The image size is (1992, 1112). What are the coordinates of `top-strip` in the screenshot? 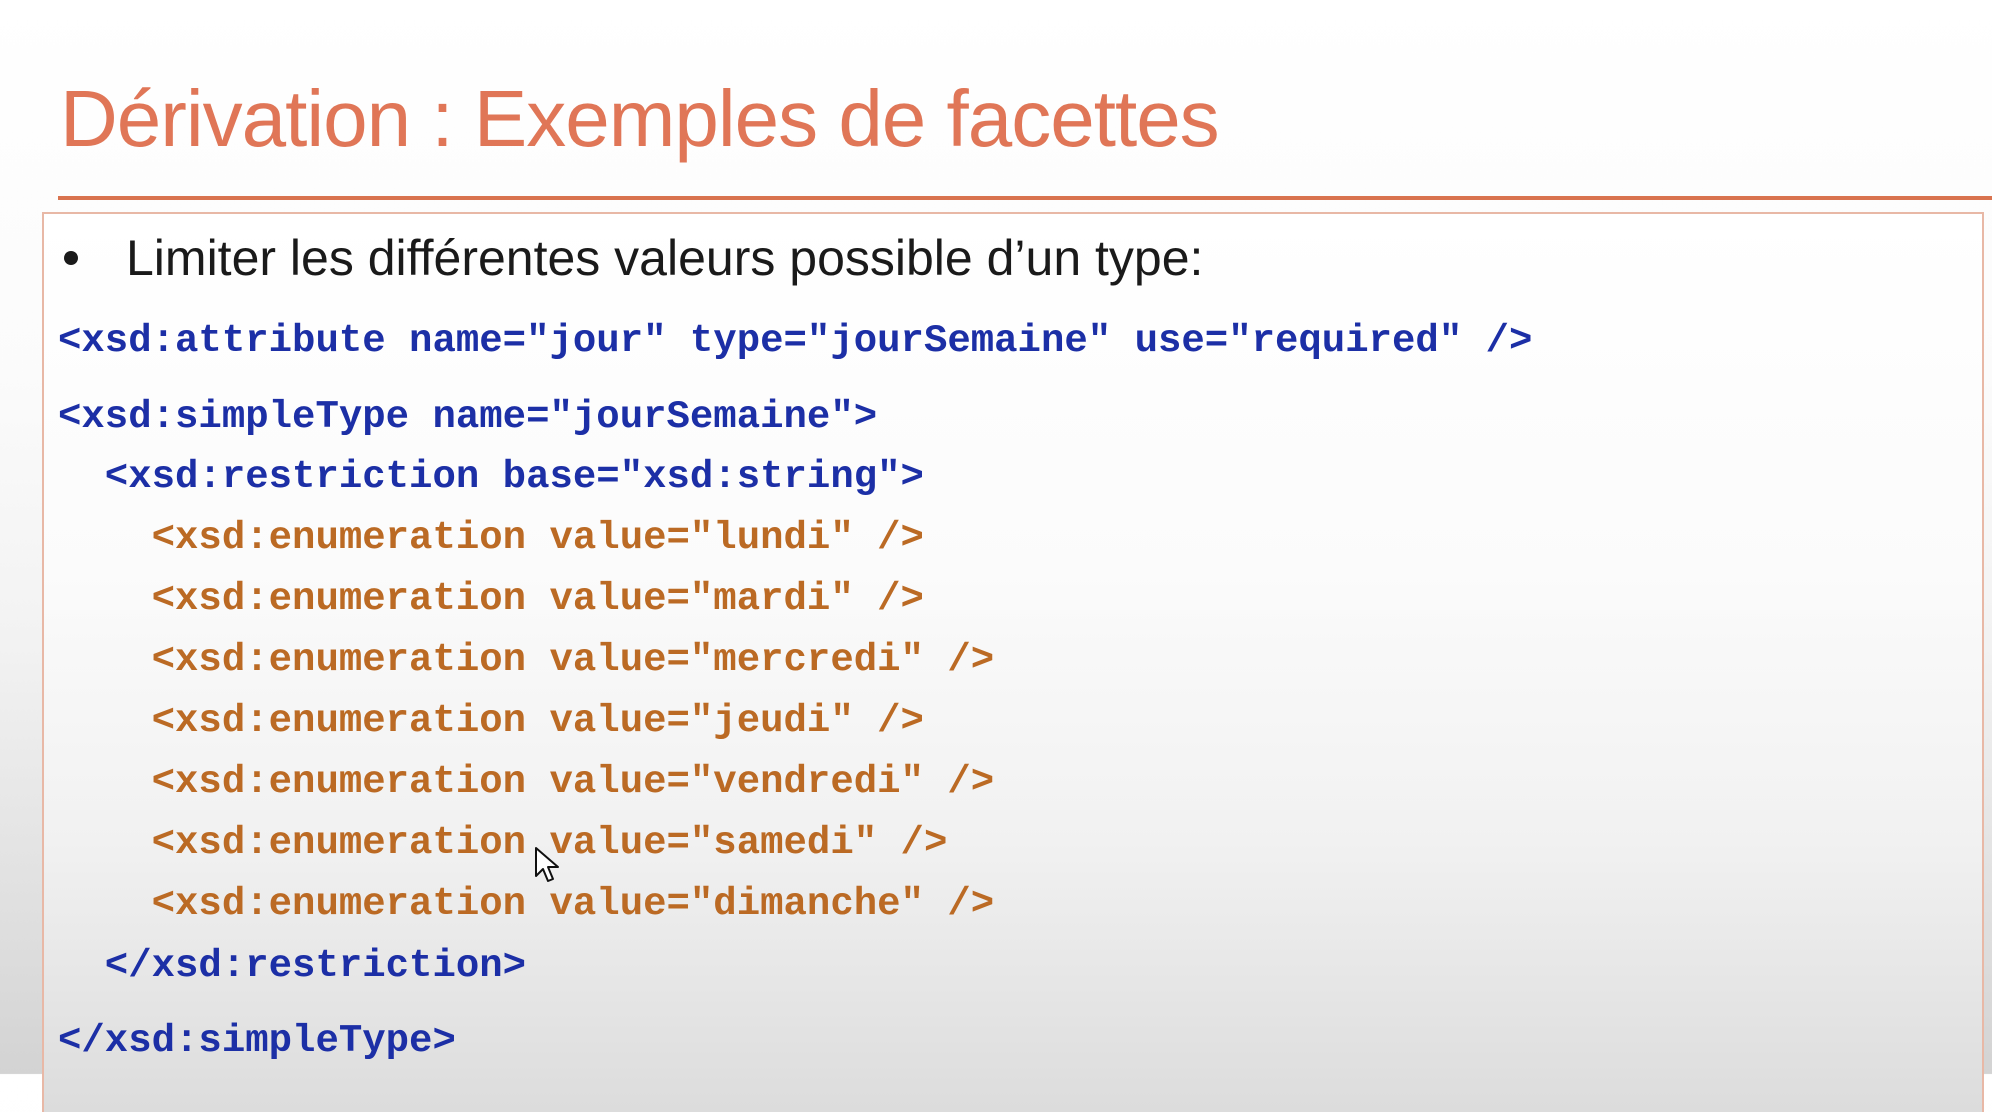 It's located at (996, 10).